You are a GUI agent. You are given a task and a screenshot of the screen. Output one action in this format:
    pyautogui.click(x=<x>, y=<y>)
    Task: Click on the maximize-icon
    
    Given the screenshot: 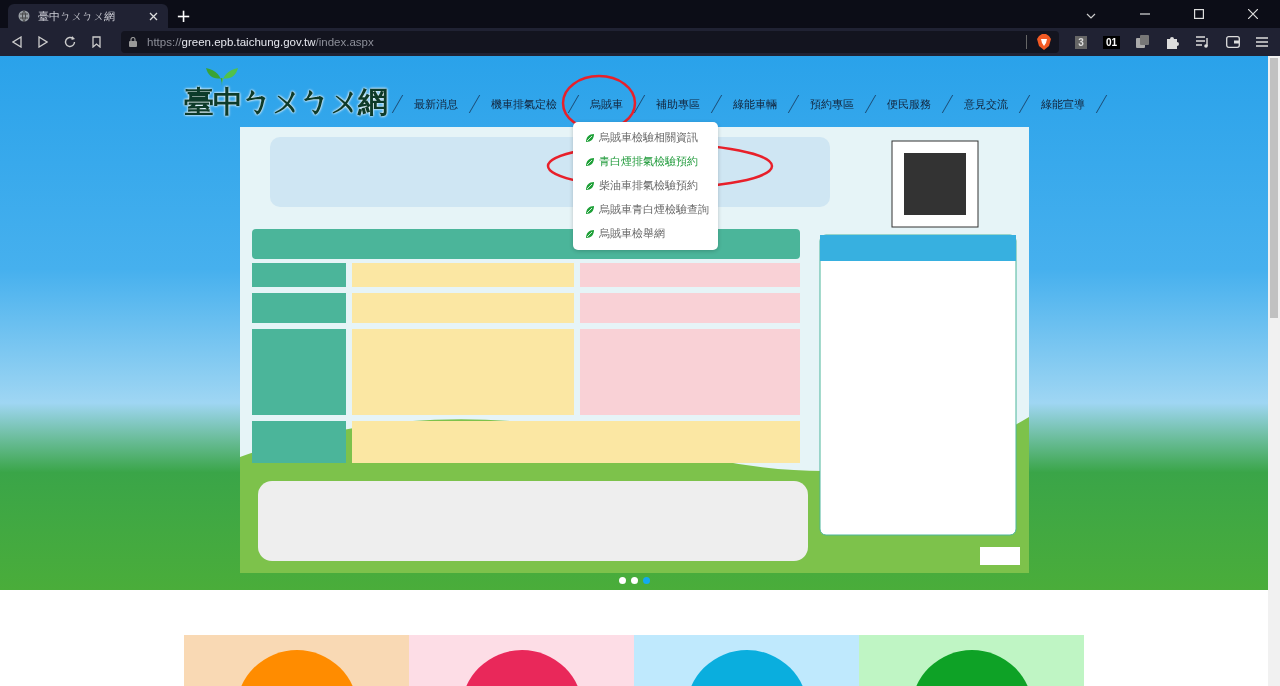 What is the action you would take?
    pyautogui.click(x=1199, y=14)
    